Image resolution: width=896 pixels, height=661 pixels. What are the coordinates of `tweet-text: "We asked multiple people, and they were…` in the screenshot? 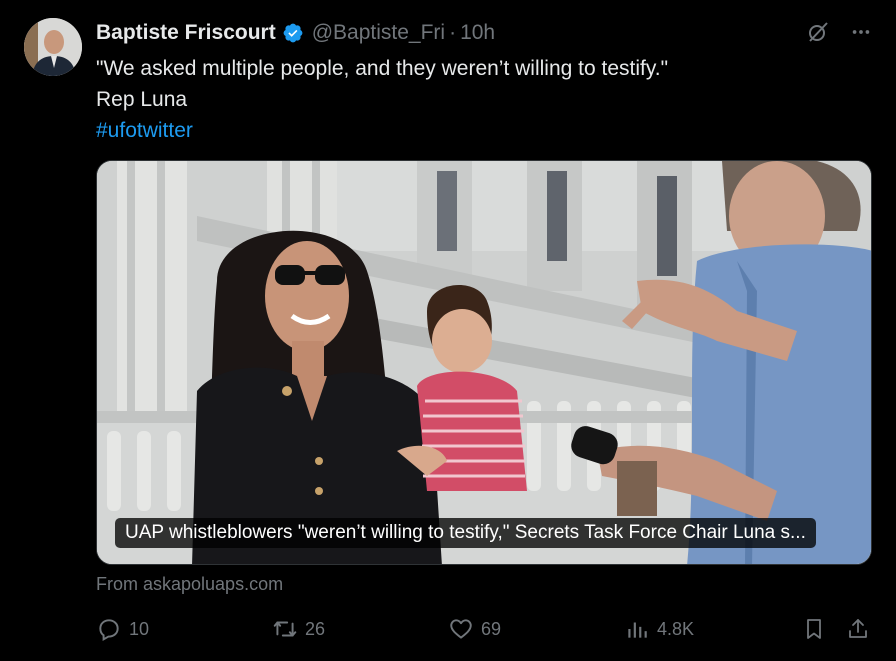 It's located at (382, 99).